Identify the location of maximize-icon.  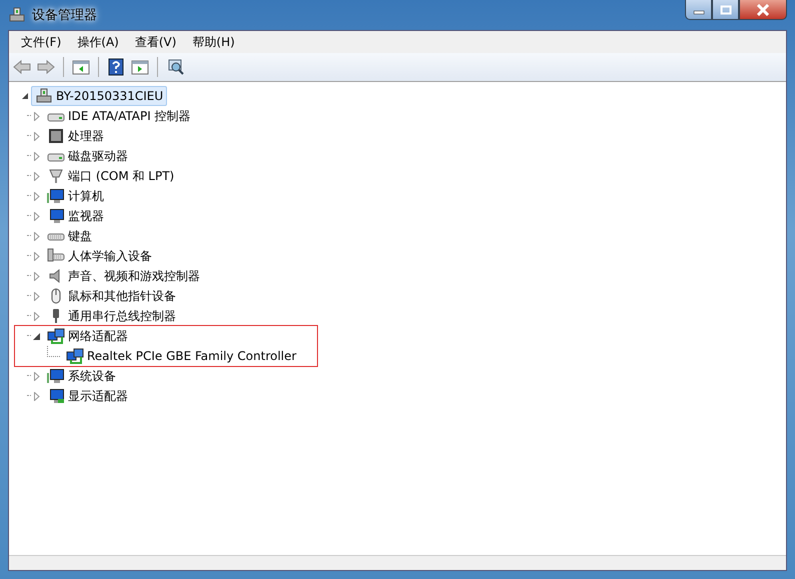
(726, 9).